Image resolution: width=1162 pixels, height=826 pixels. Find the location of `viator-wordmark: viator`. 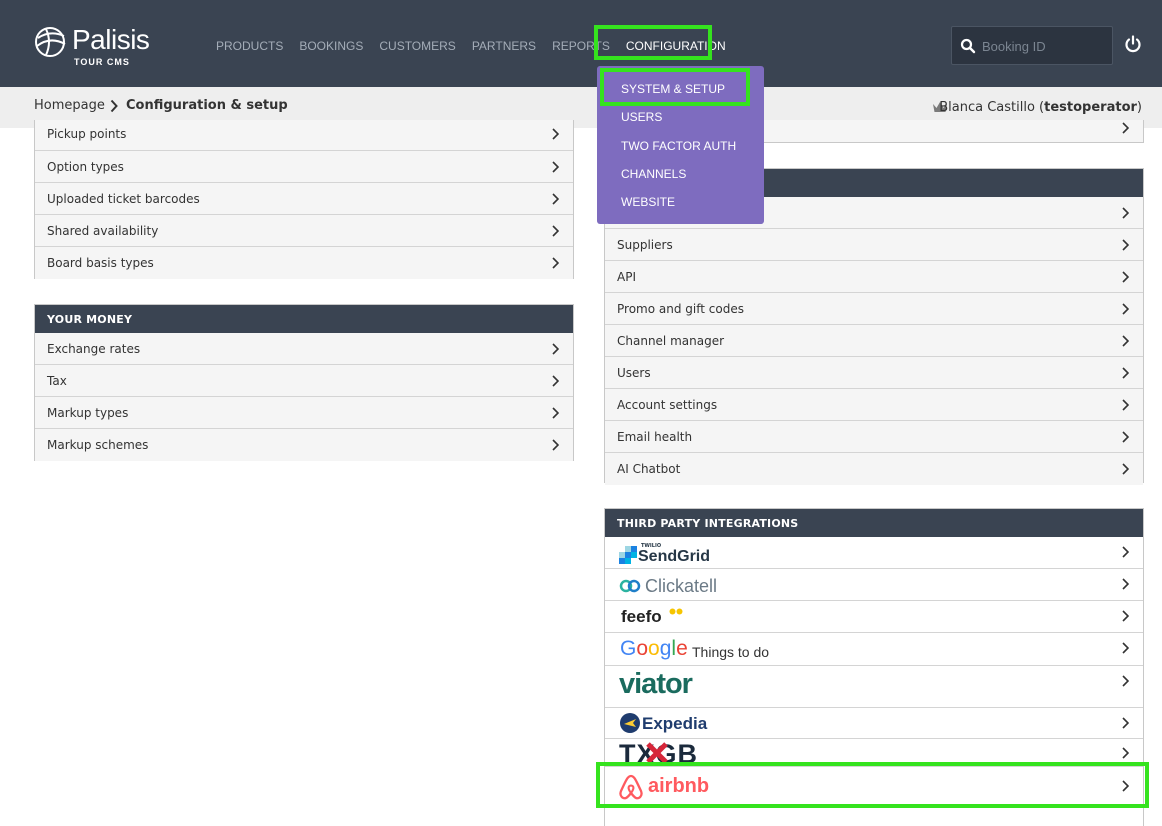

viator-wordmark: viator is located at coordinates (656, 684).